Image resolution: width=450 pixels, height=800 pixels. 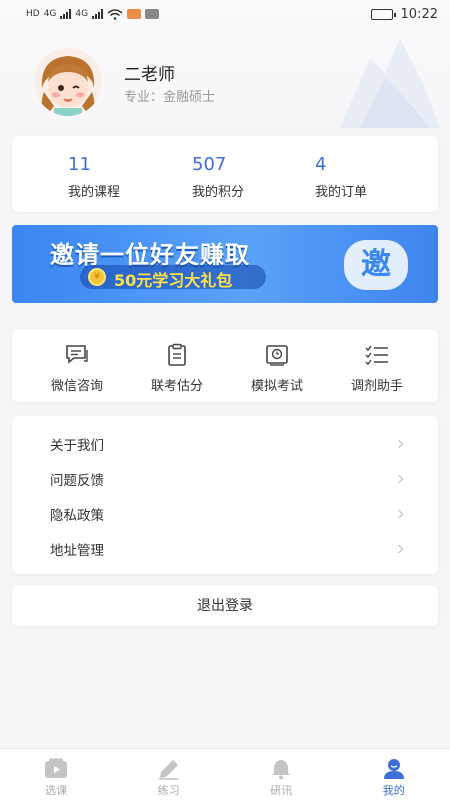 What do you see at coordinates (77, 445) in the screenshot?
I see `menu-item-label: 关于我们` at bounding box center [77, 445].